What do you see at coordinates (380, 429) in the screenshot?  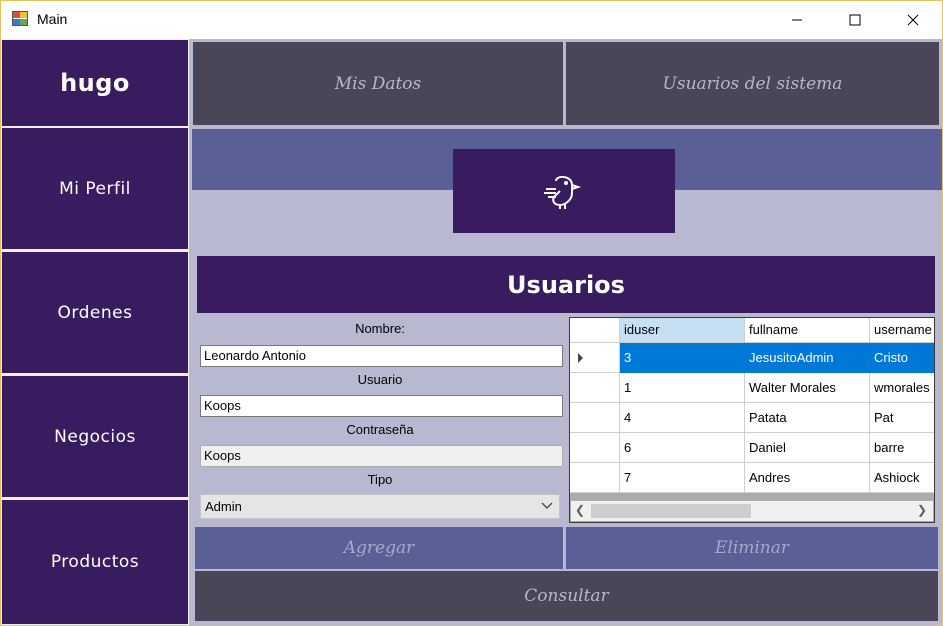 I see `password-label: Contraseña` at bounding box center [380, 429].